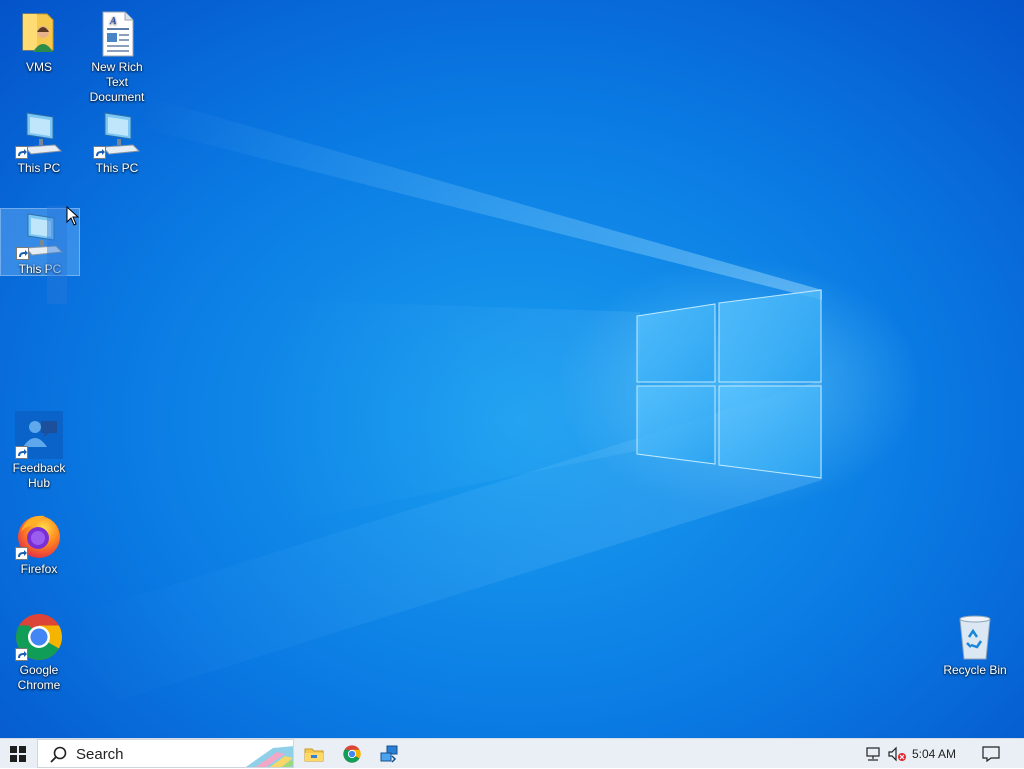 This screenshot has height=769, width=1024. I want to click on desktop-icon-google-chrome: Google Chrome, so click(39, 653).